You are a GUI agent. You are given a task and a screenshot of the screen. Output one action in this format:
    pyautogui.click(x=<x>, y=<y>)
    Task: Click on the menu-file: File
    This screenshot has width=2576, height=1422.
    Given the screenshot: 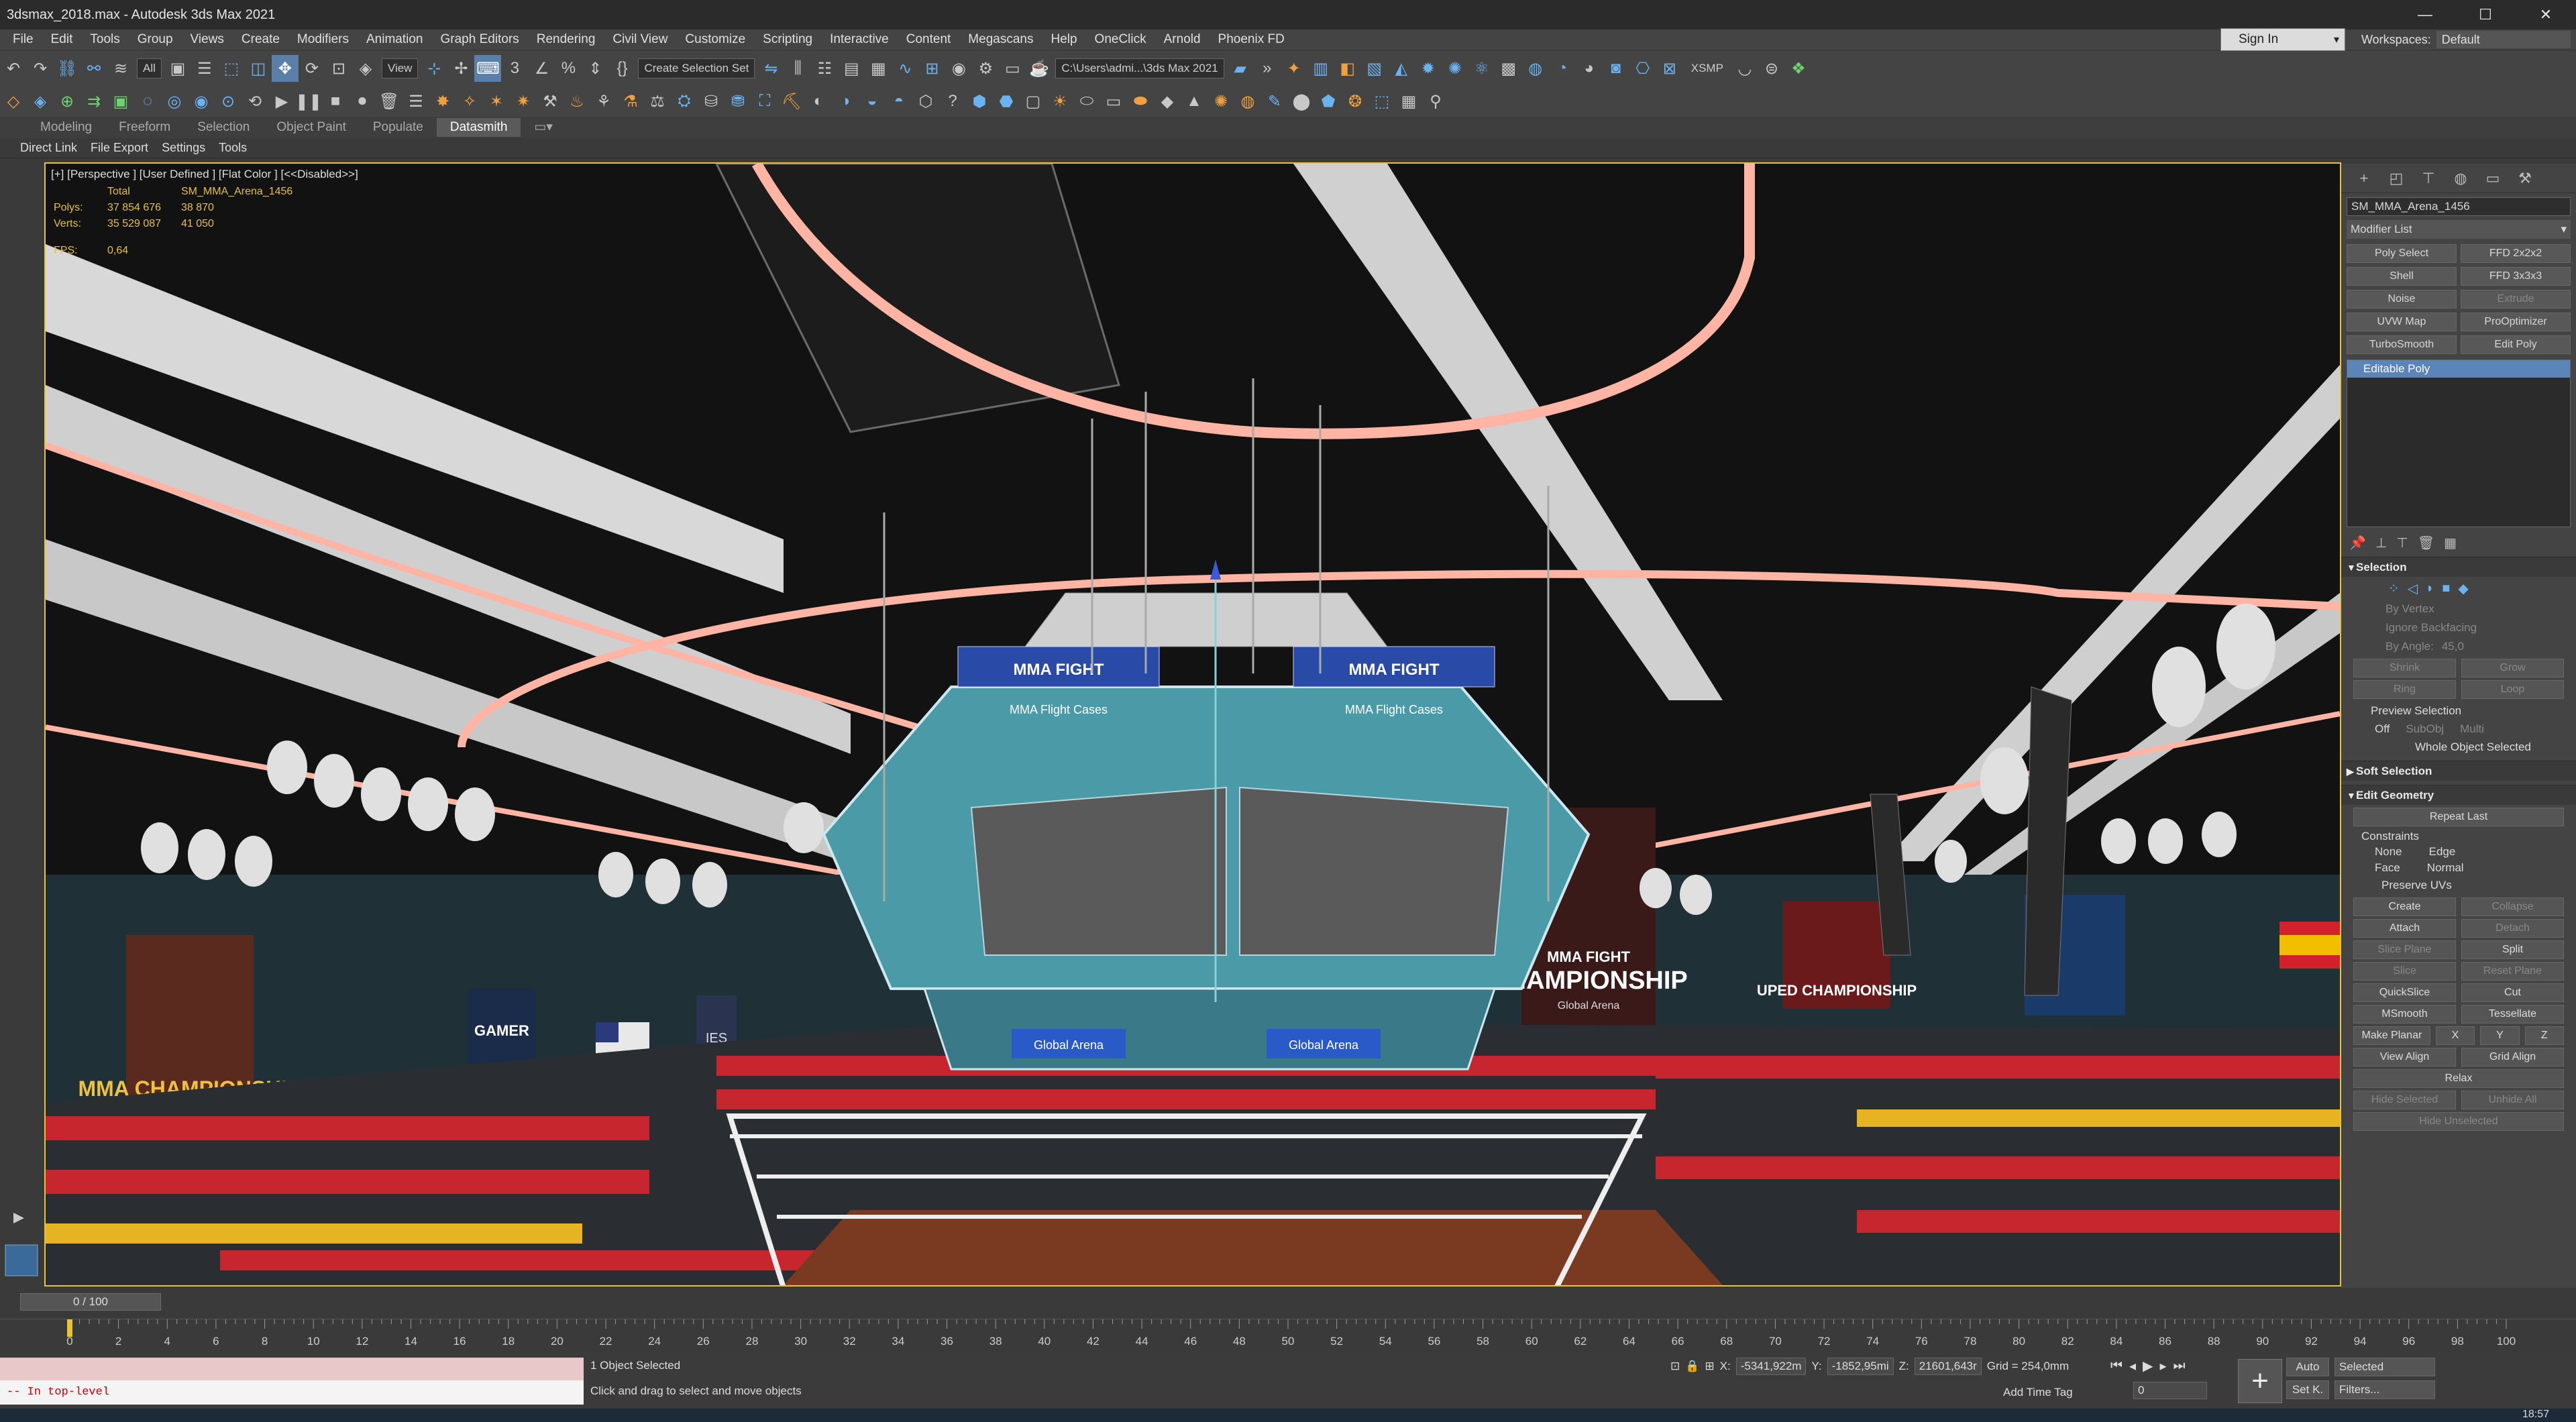 What is the action you would take?
    pyautogui.click(x=23, y=40)
    